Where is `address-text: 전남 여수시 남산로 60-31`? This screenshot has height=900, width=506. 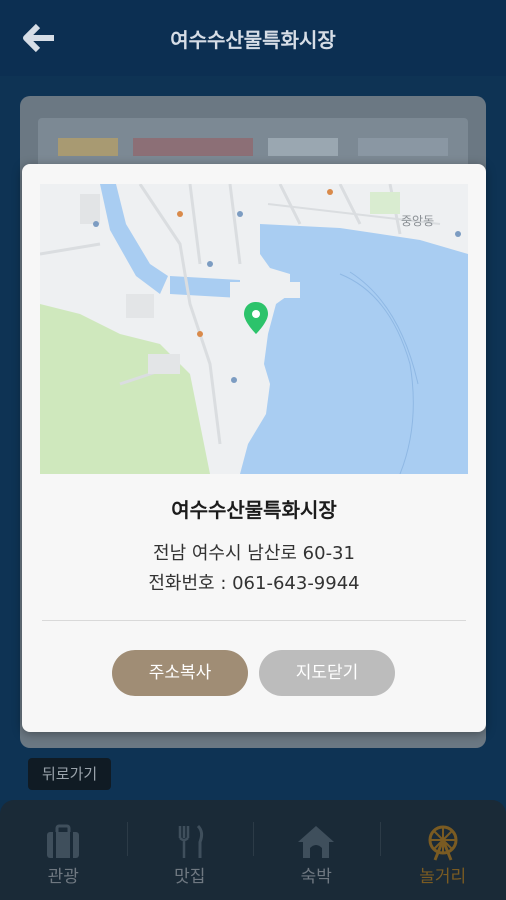
address-text: 전남 여수시 남산로 60-31 is located at coordinates (254, 553).